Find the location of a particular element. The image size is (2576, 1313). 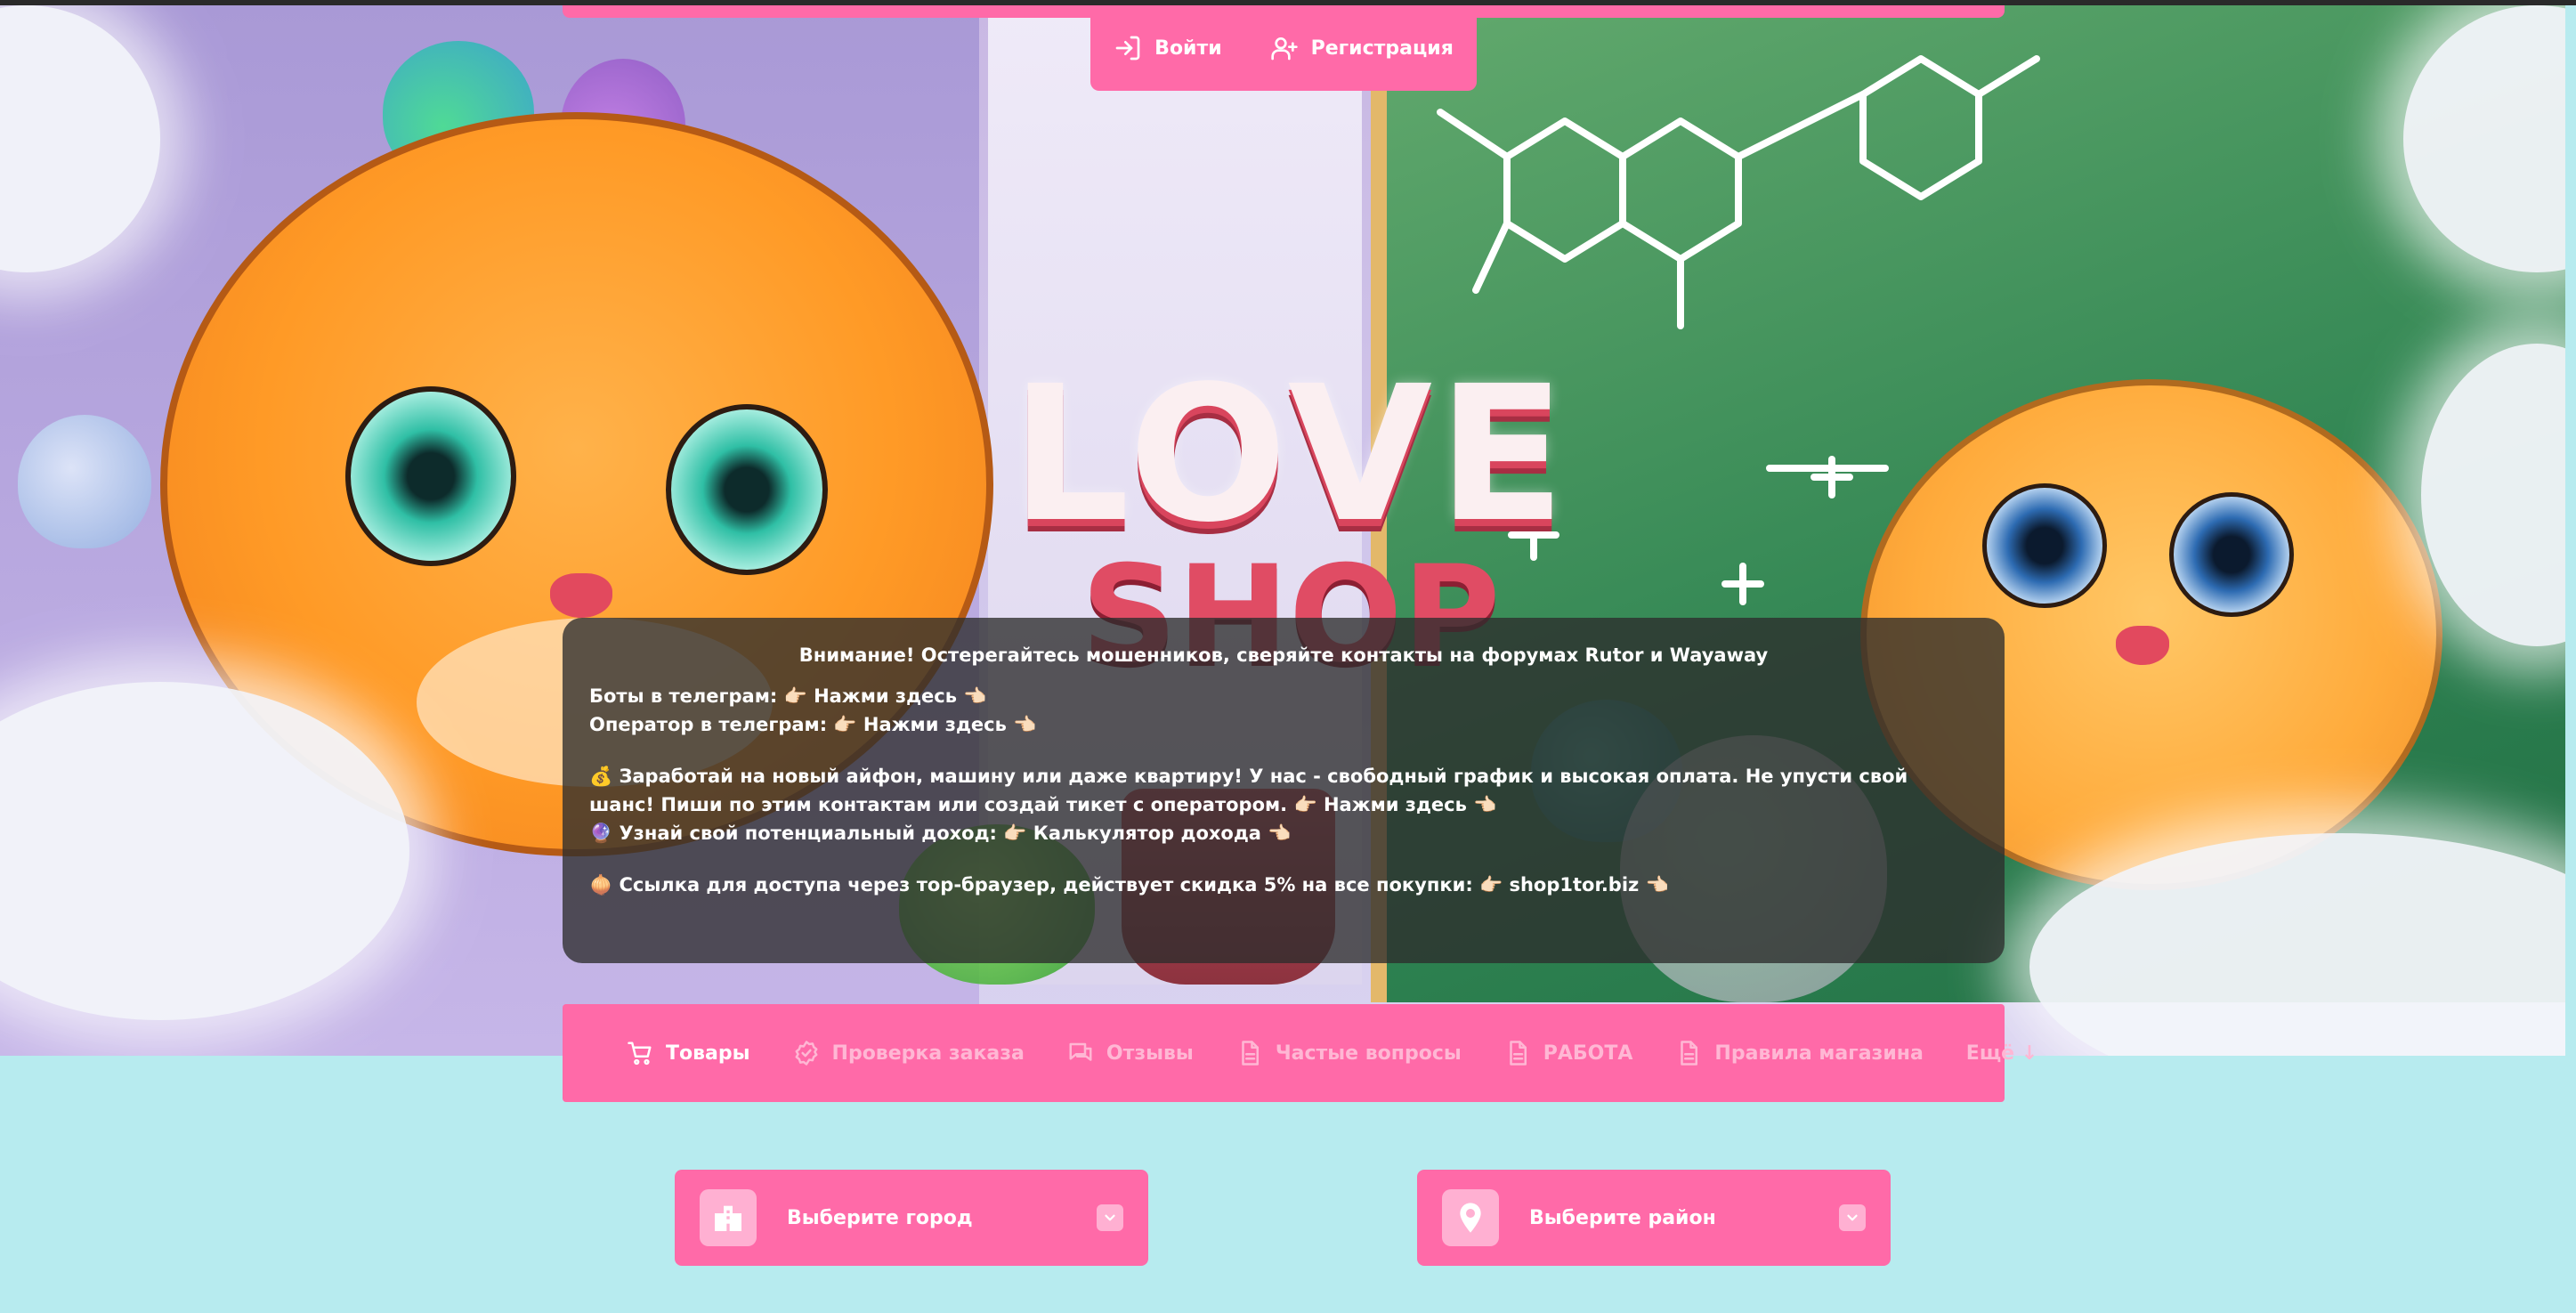

city-select-label: Выберите город is located at coordinates (880, 1217).